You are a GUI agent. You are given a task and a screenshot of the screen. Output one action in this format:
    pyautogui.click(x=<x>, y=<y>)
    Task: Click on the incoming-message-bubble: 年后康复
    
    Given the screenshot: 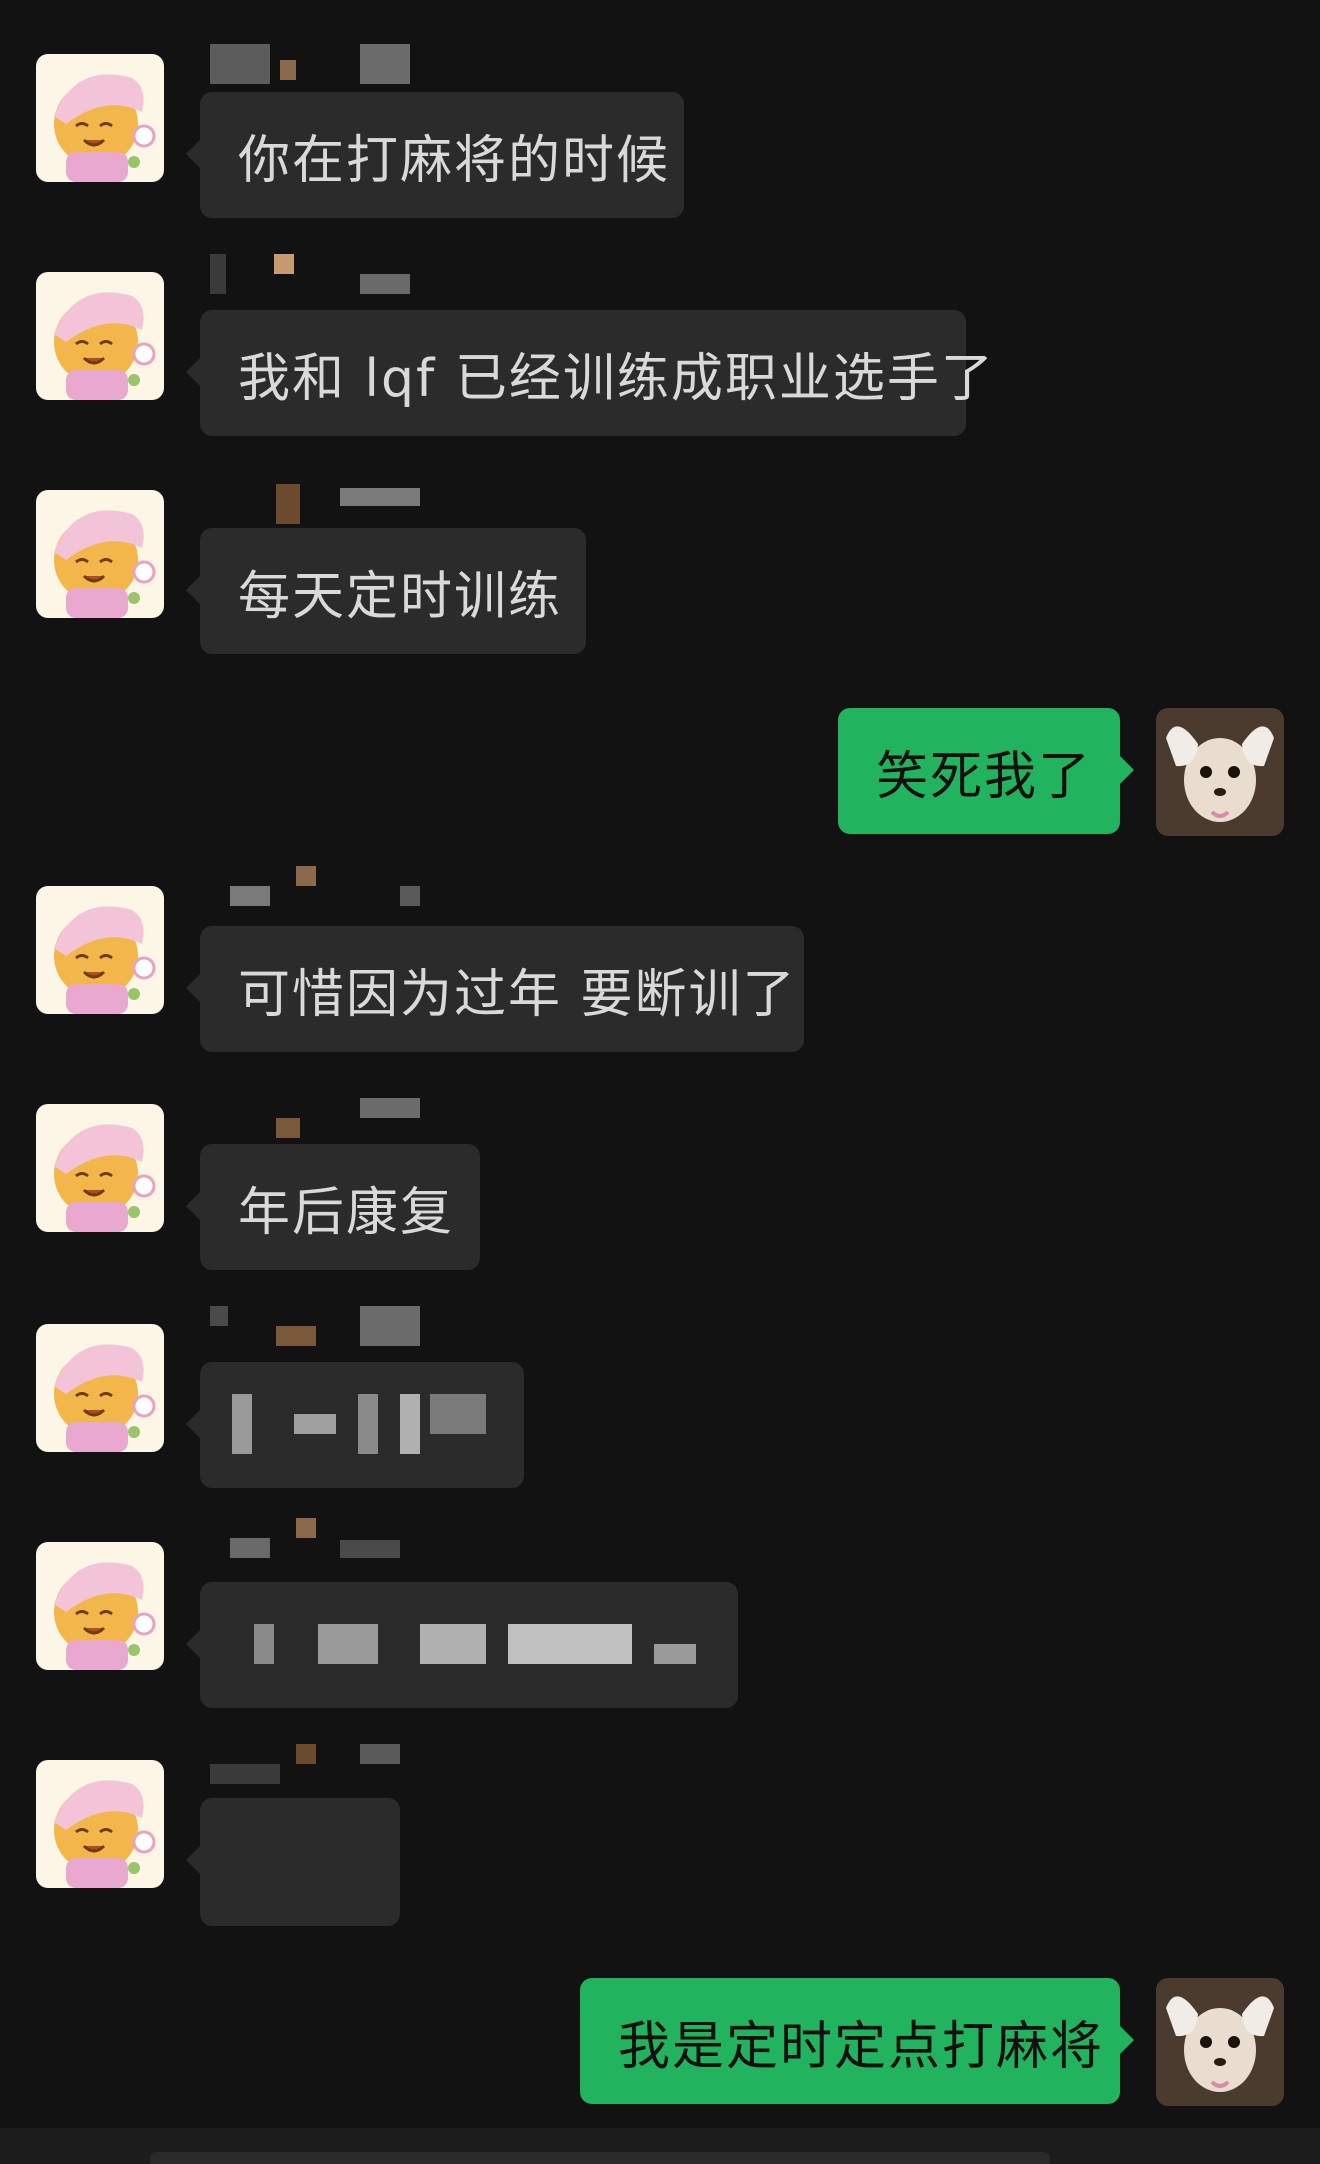 What is the action you would take?
    pyautogui.click(x=333, y=1207)
    